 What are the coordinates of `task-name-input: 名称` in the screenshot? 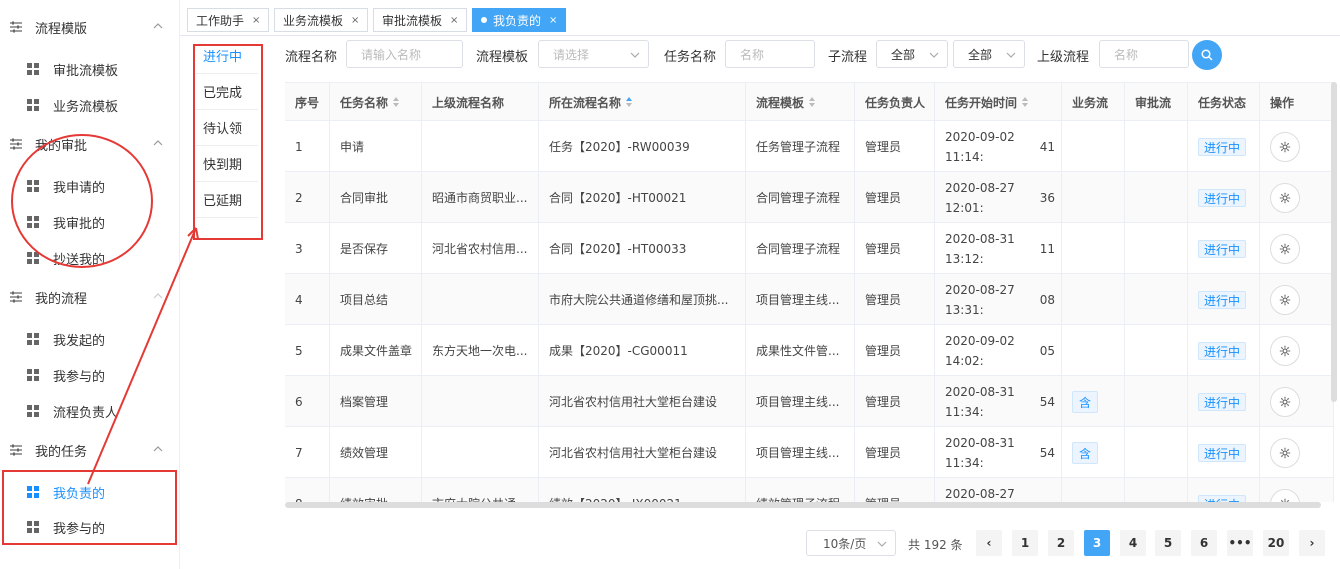 It's located at (770, 54).